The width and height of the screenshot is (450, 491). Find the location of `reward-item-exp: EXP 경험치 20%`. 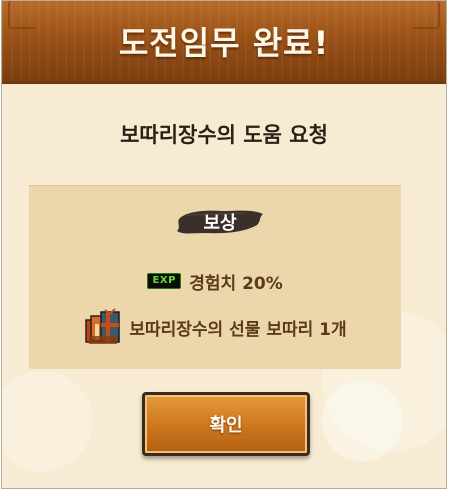

reward-item-exp: EXP 경험치 20% is located at coordinates (215, 282).